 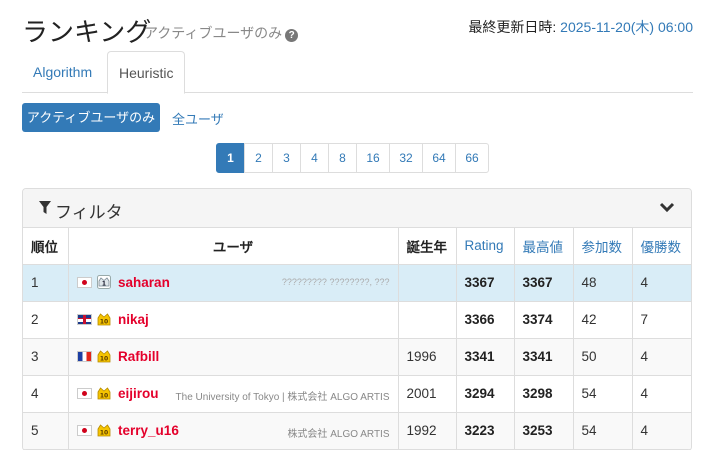 What do you see at coordinates (485, 246) in the screenshot?
I see `col-rating: Rating` at bounding box center [485, 246].